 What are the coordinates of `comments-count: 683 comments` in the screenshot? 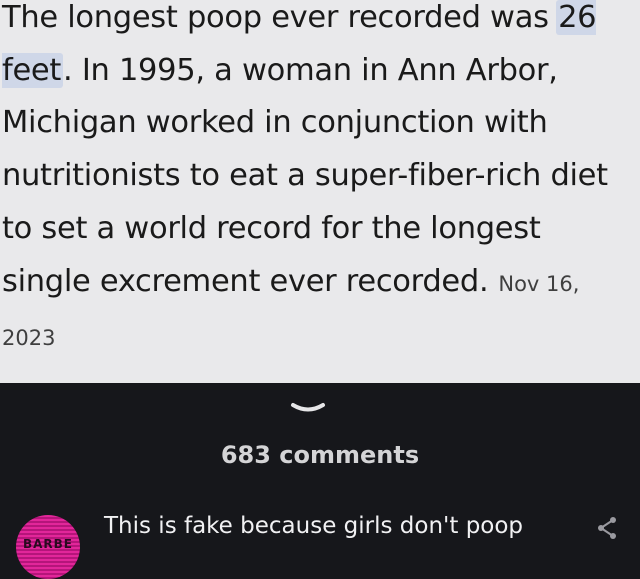 It's located at (320, 455).